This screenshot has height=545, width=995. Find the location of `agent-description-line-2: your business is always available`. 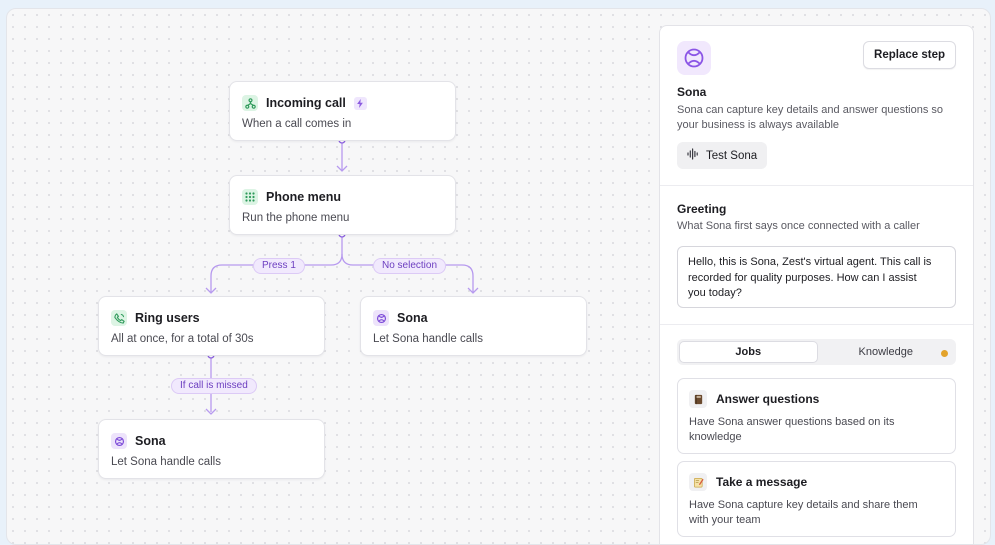

agent-description-line-2: your business is always available is located at coordinates (758, 125).